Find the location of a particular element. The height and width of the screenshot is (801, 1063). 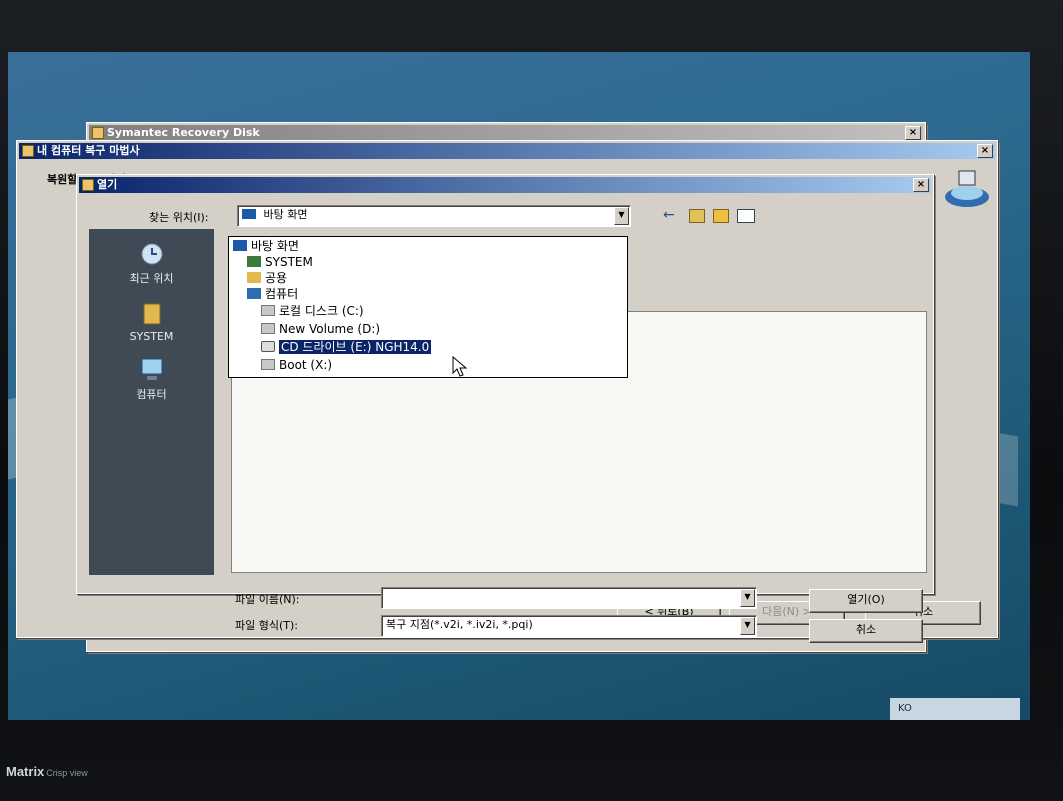

filetype-value: 복구 지점(*.v2i, *.iv2i, *.pqi) is located at coordinates (459, 624).